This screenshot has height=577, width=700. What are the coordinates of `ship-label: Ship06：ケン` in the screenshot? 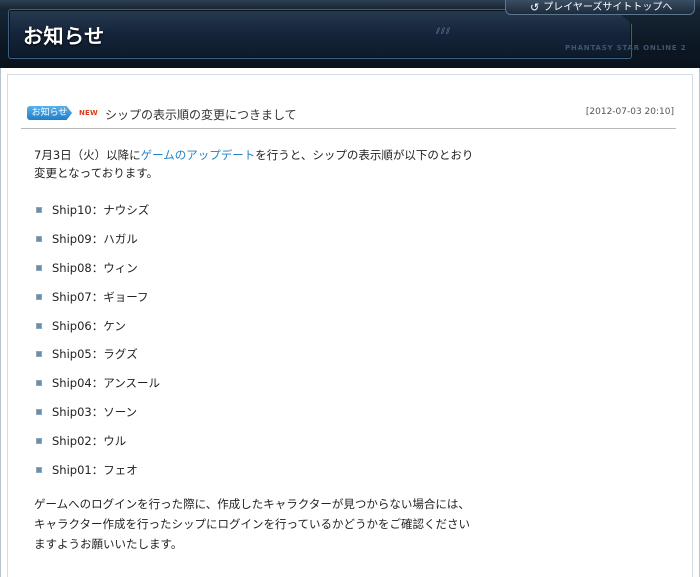 It's located at (89, 325).